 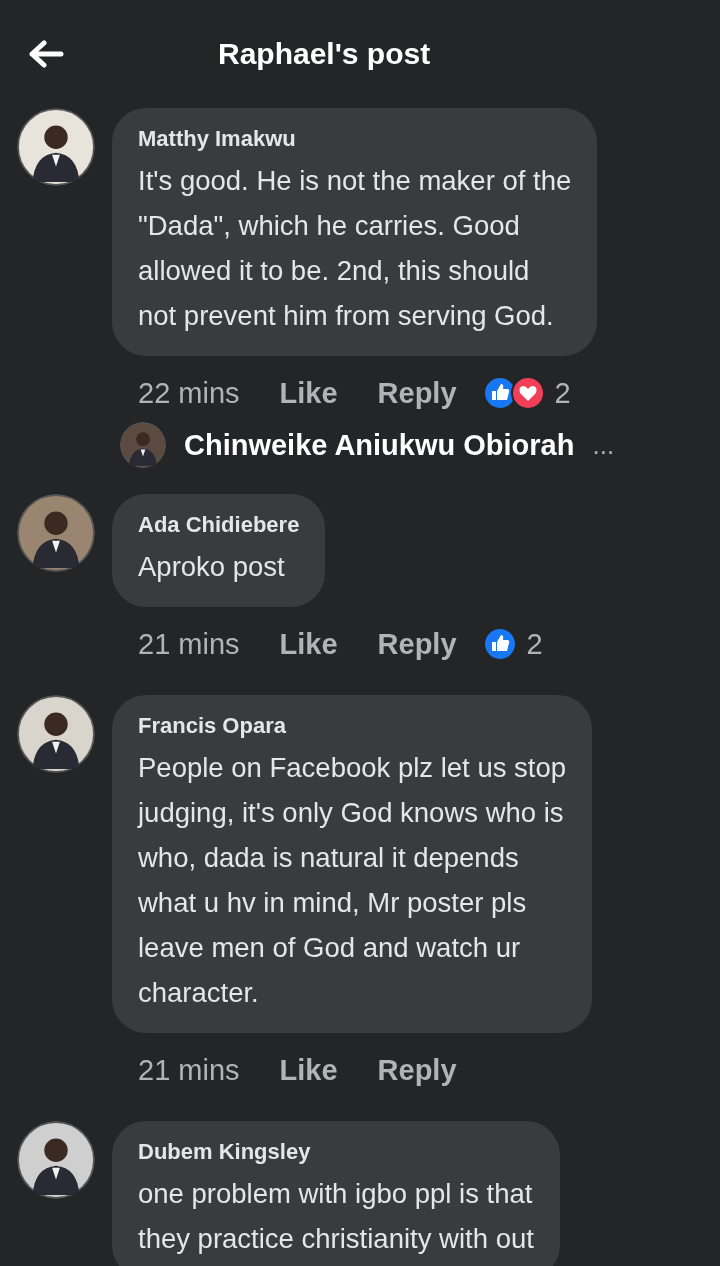 What do you see at coordinates (46, 54) in the screenshot?
I see `back-arrow-icon` at bounding box center [46, 54].